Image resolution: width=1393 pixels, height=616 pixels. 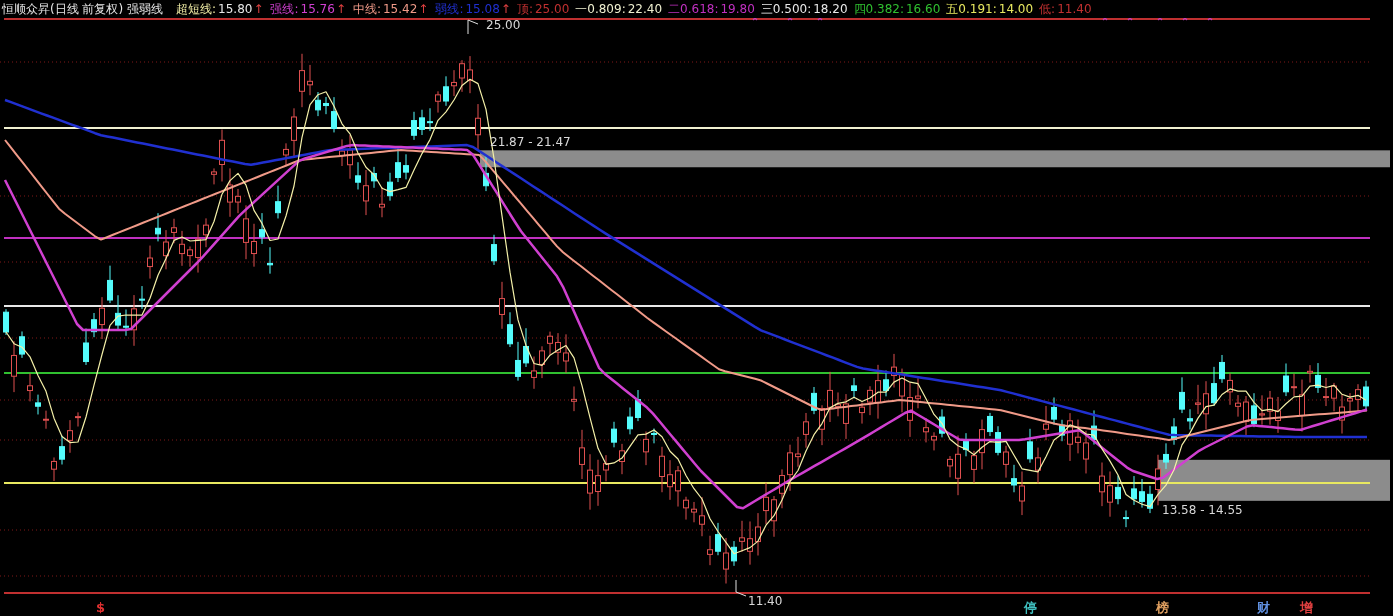 I want to click on indicator-value: 15.42, so click(x=400, y=9).